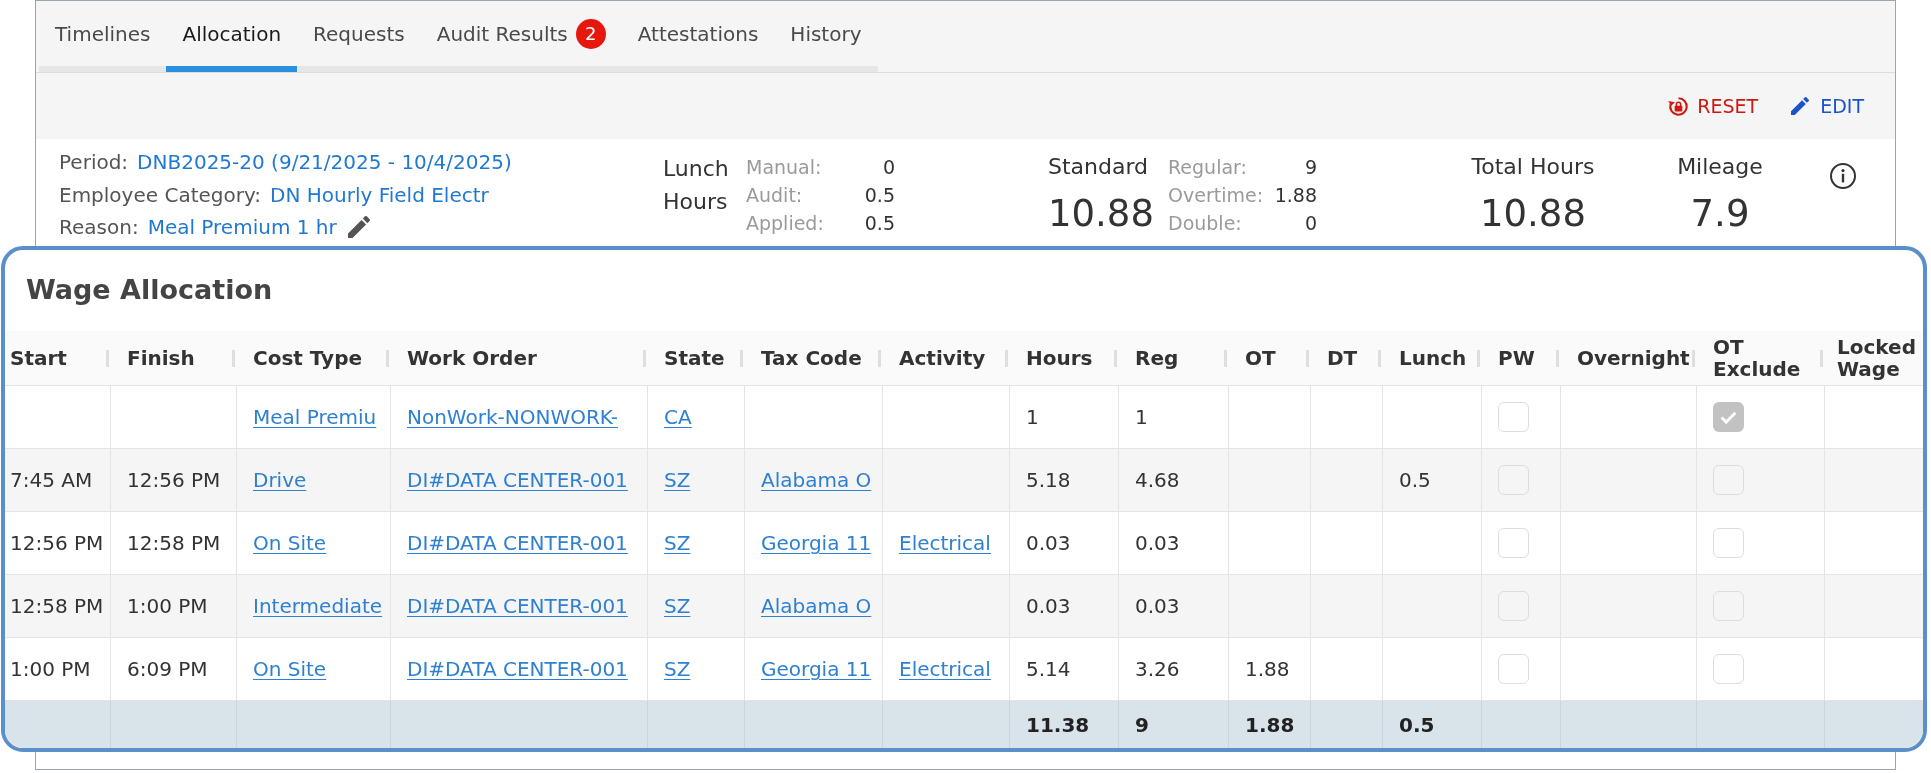 The width and height of the screenshot is (1931, 773). Describe the element at coordinates (318, 606) in the screenshot. I see `cell-link: Intermediate` at that location.